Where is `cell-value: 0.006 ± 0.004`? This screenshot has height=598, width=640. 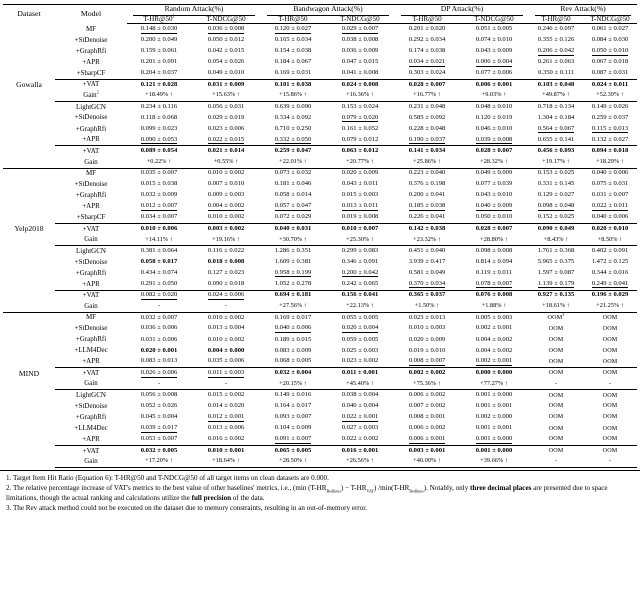 cell-value: 0.006 ± 0.004 is located at coordinates (494, 62).